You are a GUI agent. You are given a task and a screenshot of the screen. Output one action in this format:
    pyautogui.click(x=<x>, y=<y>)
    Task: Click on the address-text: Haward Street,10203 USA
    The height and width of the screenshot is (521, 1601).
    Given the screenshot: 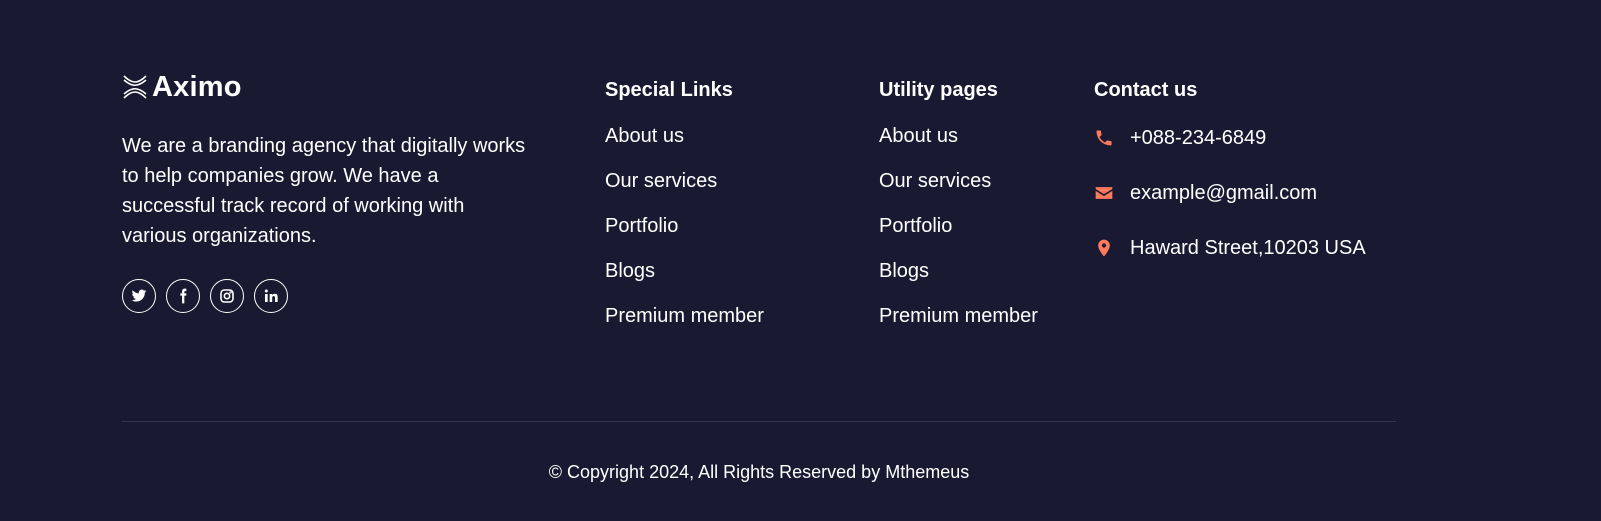 What is the action you would take?
    pyautogui.click(x=1248, y=247)
    